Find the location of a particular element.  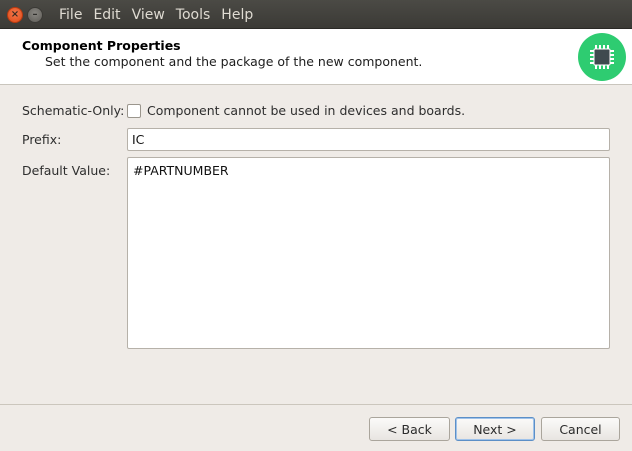

default-value-label: Default Value: is located at coordinates (66, 170).